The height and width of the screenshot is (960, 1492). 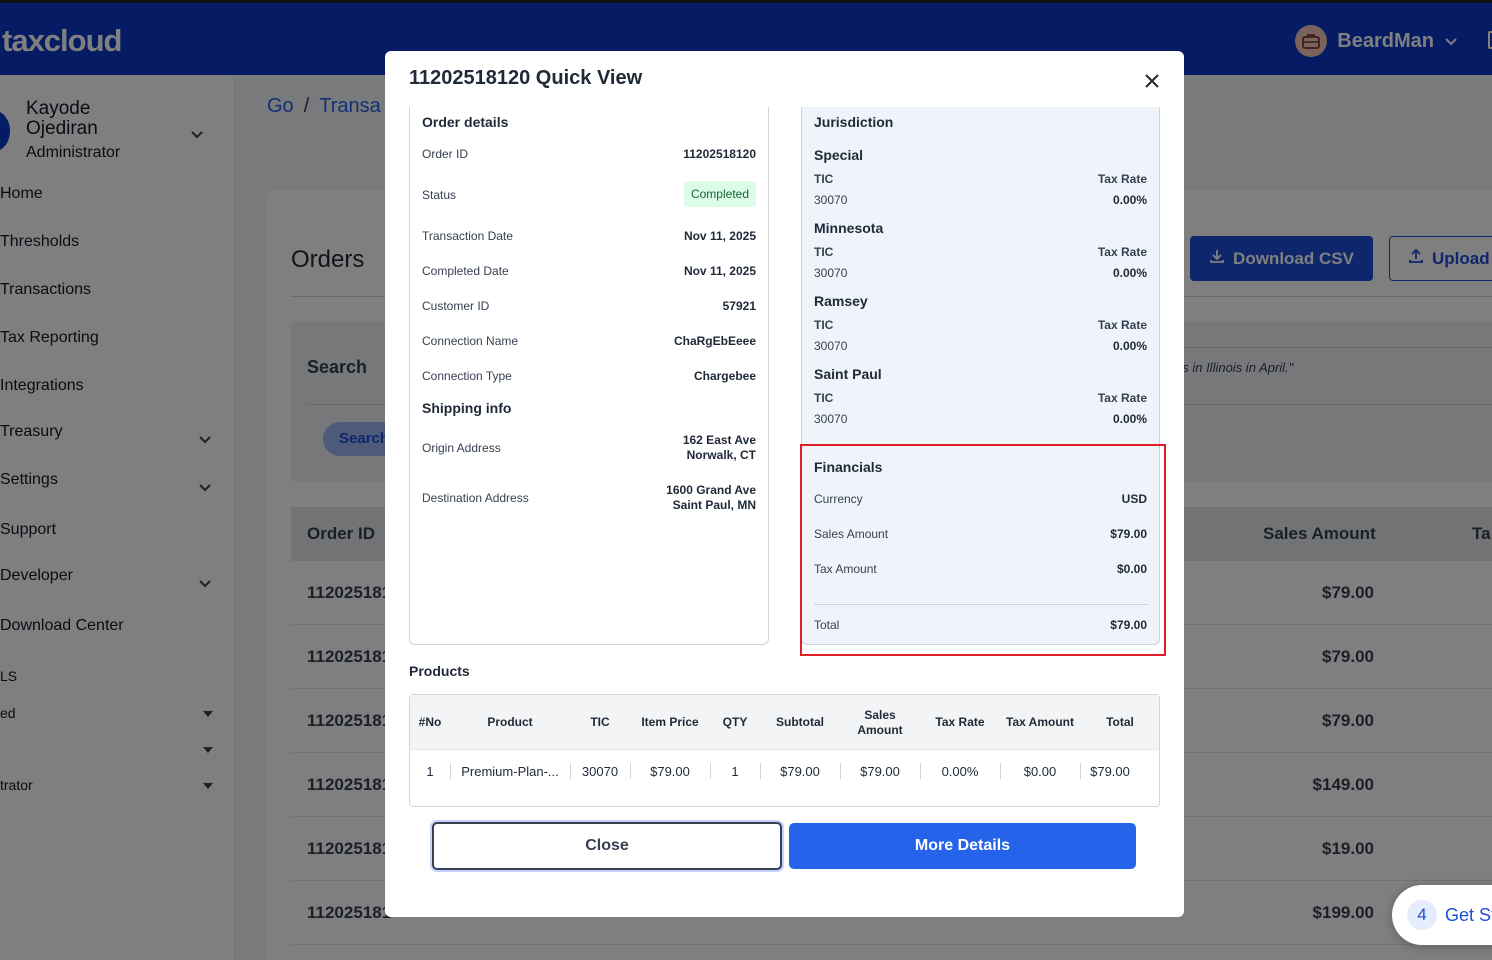 What do you see at coordinates (735, 722) in the screenshot?
I see `column-header-qty: QTY` at bounding box center [735, 722].